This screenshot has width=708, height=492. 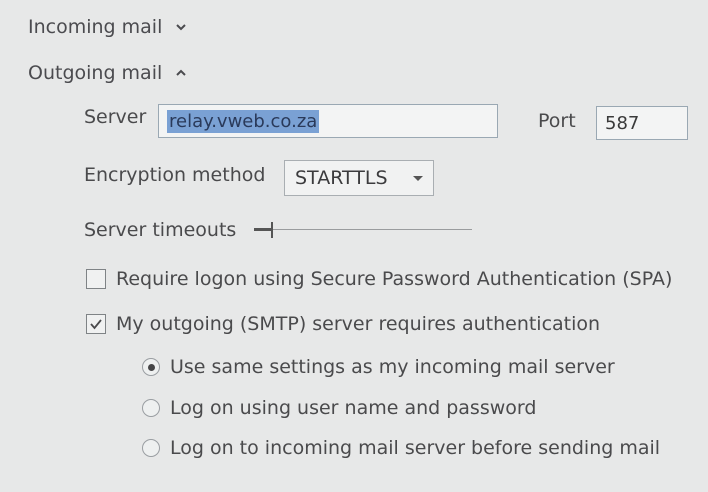 What do you see at coordinates (95, 27) in the screenshot?
I see `incoming-mail-title: Incoming mail` at bounding box center [95, 27].